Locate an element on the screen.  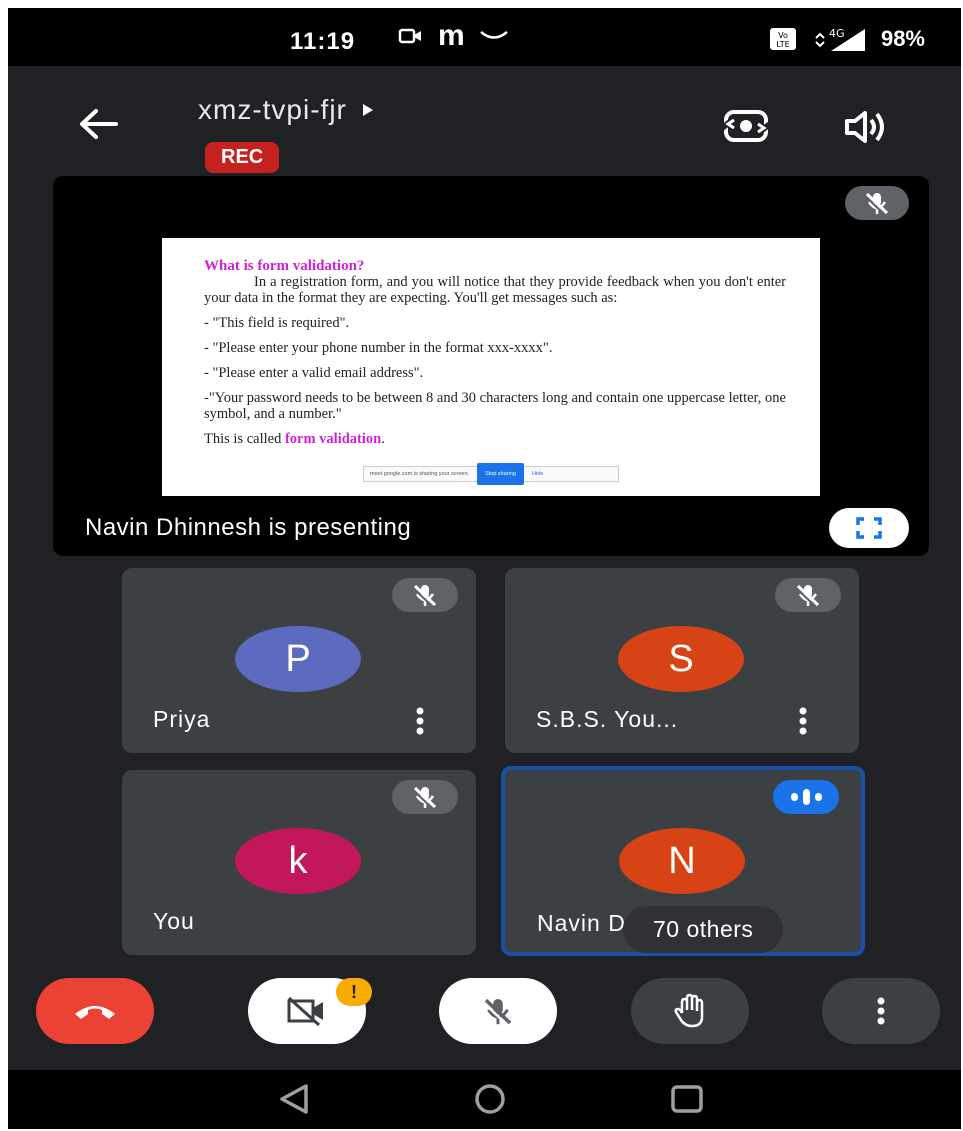
raise-hand-icon is located at coordinates (689, 1010).